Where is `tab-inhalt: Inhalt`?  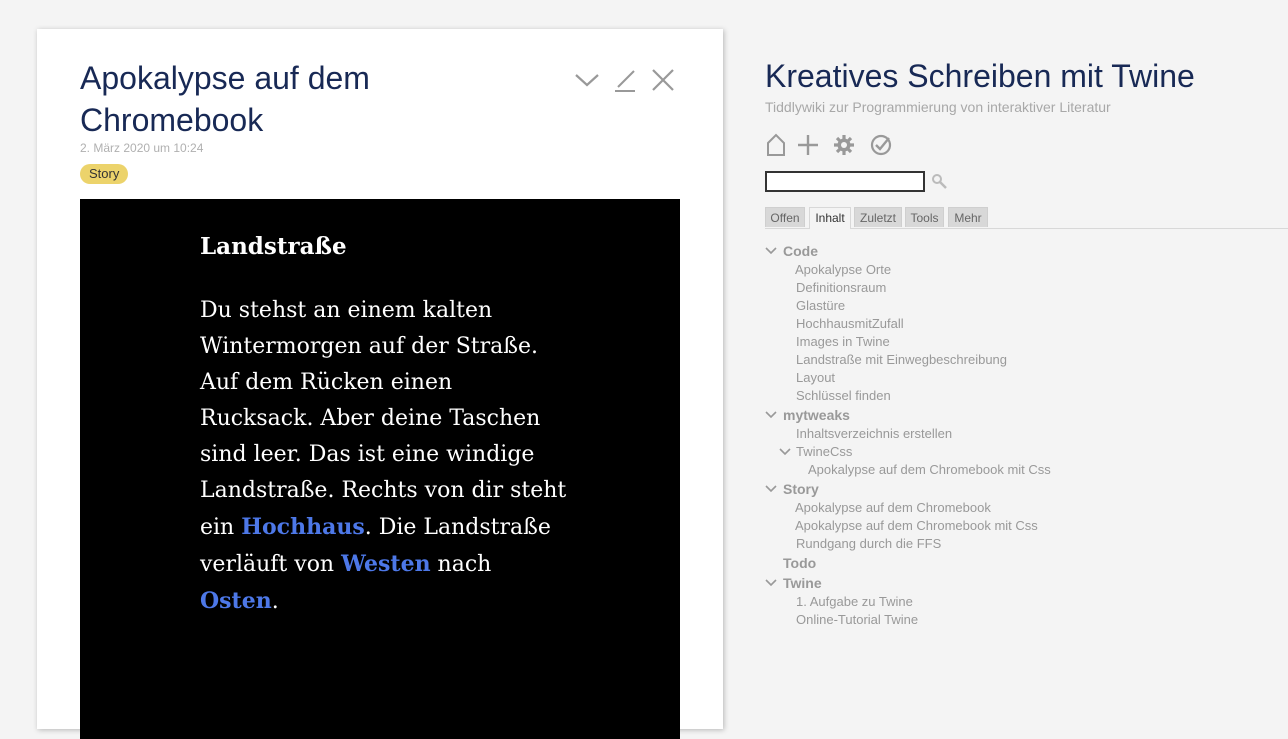
tab-inhalt: Inhalt is located at coordinates (830, 218).